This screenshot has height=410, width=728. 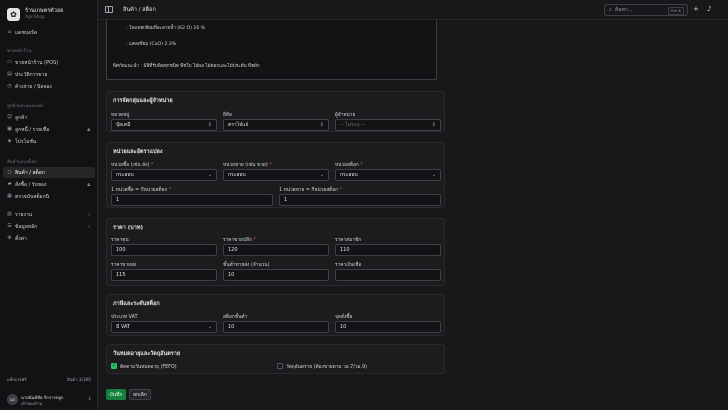 I want to click on stock-unit-label: หน่วยสต็อก *, so click(x=349, y=165).